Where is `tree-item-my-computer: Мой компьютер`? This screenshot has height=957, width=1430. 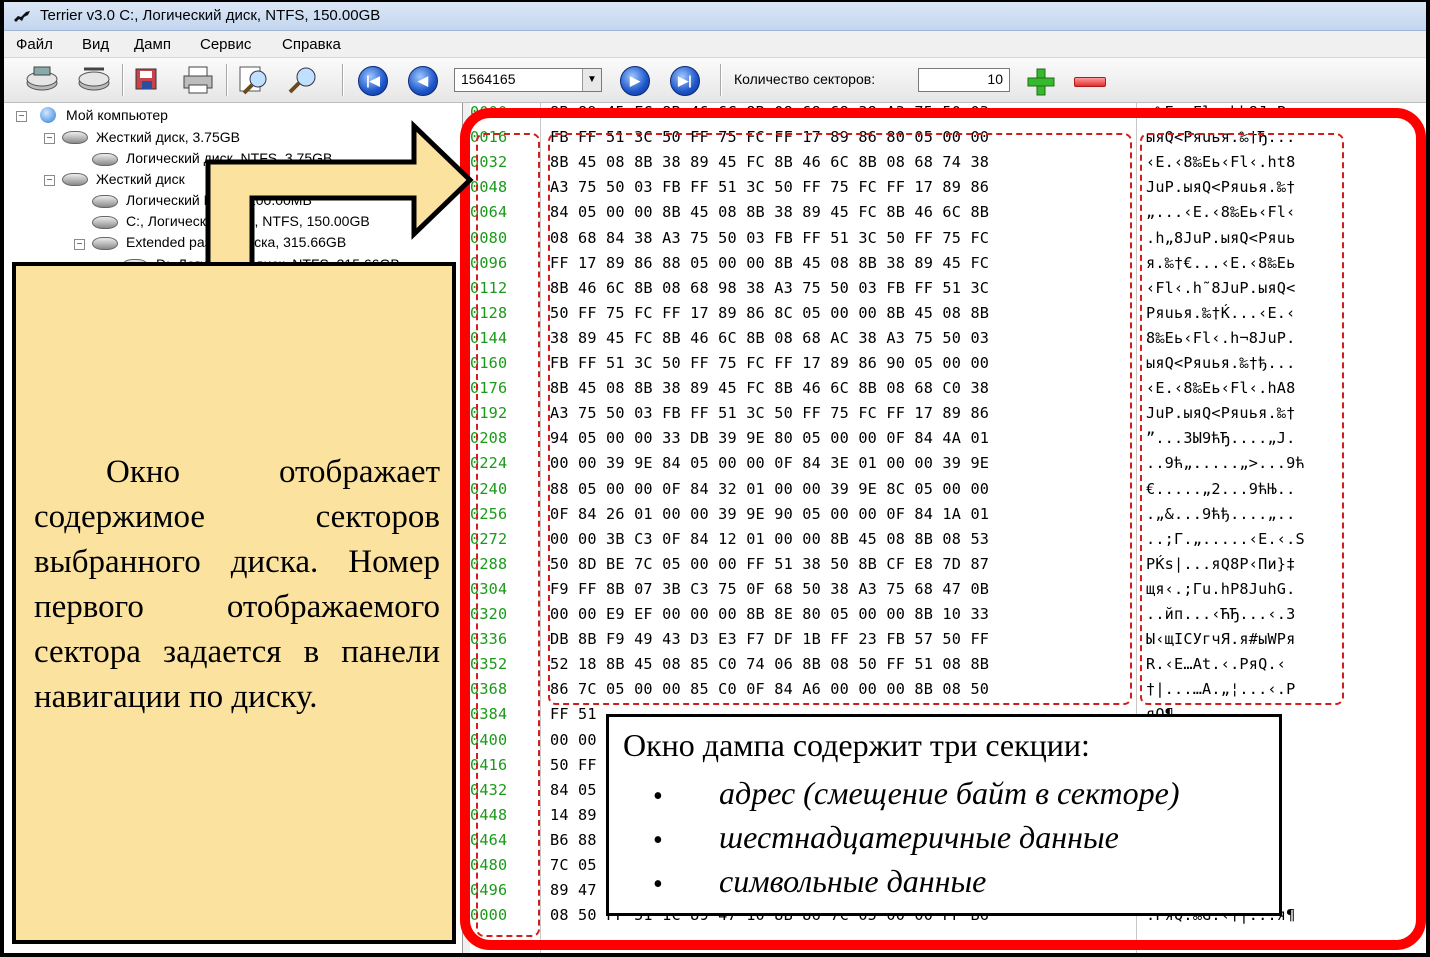
tree-item-my-computer: Мой компьютер is located at coordinates (117, 115).